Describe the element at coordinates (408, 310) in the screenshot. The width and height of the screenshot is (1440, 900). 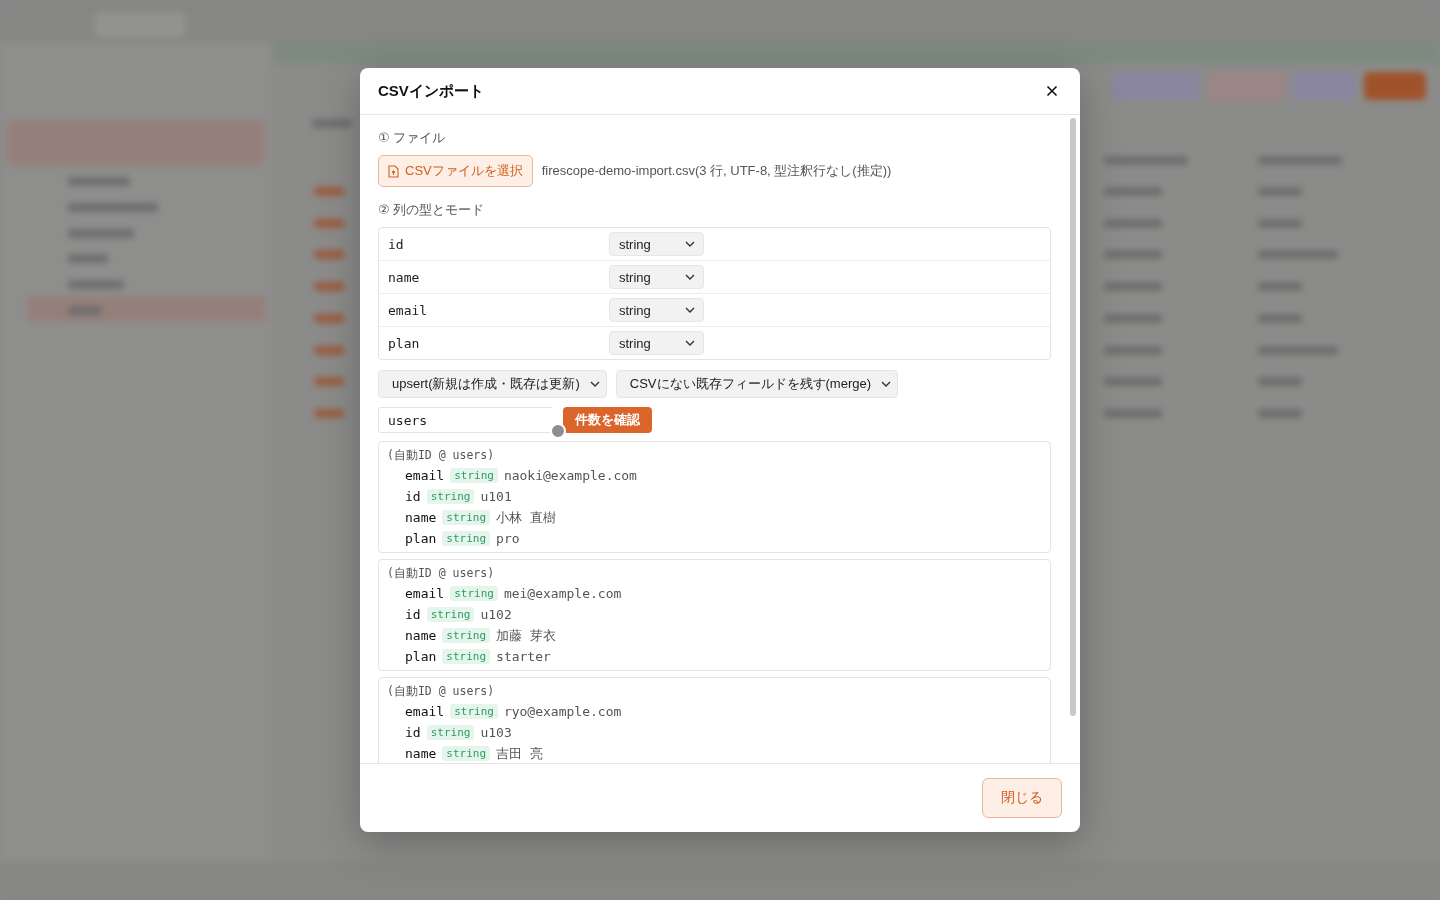
I see `column-name: email` at that location.